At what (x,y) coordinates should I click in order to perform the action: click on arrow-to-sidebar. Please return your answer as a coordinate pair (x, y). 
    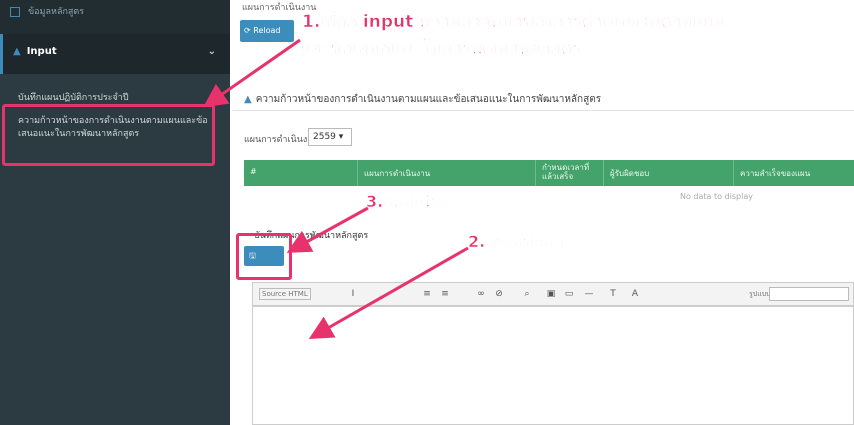
    Looking at the image, I should click on (252, 73).